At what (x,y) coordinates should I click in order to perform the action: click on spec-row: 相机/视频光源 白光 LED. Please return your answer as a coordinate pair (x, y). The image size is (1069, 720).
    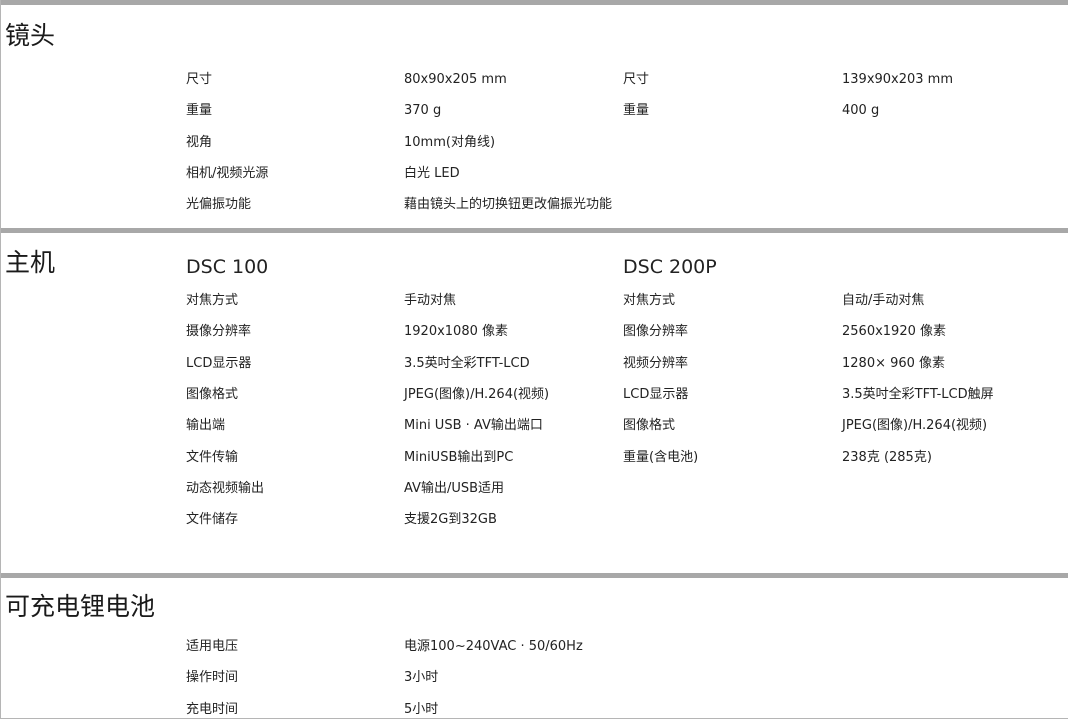
    Looking at the image, I should click on (534, 174).